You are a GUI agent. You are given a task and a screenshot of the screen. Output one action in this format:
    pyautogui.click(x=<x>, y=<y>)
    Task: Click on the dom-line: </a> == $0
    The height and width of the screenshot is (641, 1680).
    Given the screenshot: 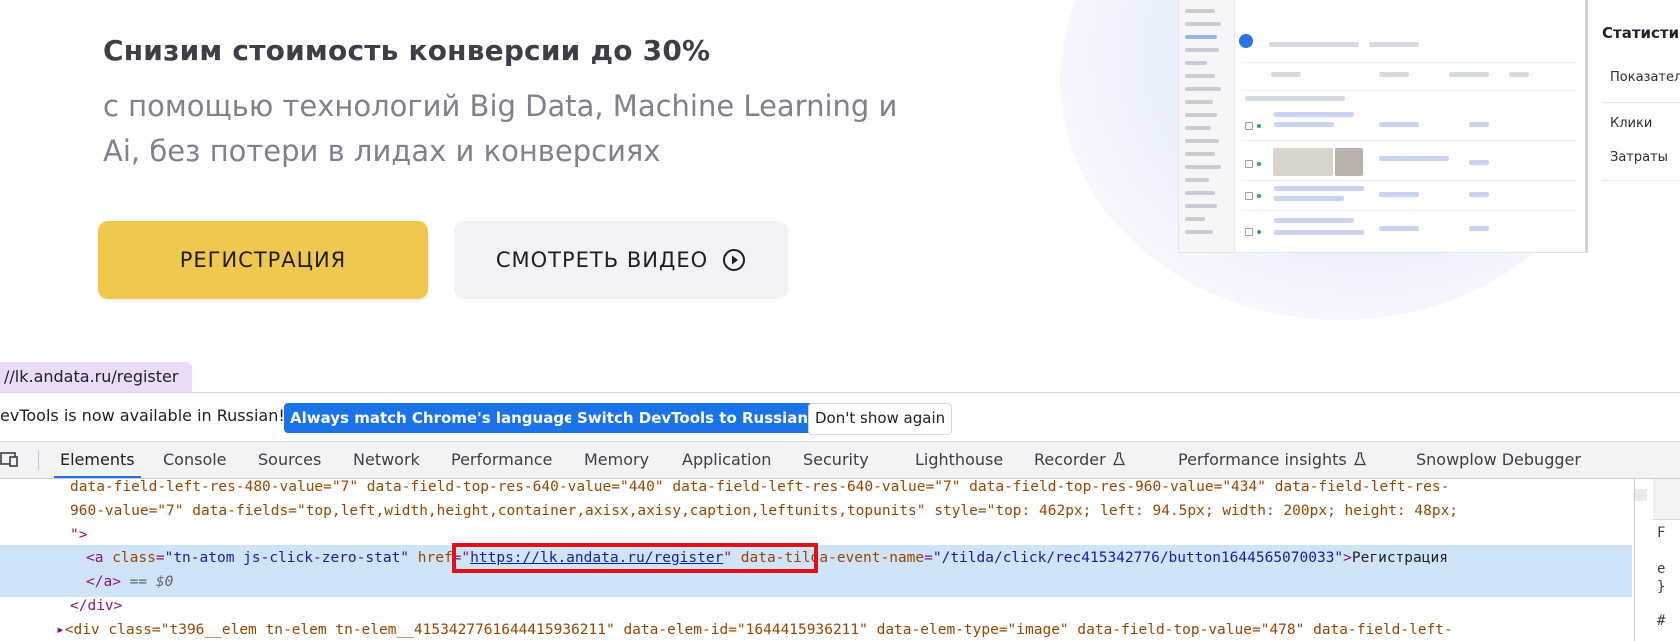 What is the action you would take?
    pyautogui.click(x=129, y=582)
    